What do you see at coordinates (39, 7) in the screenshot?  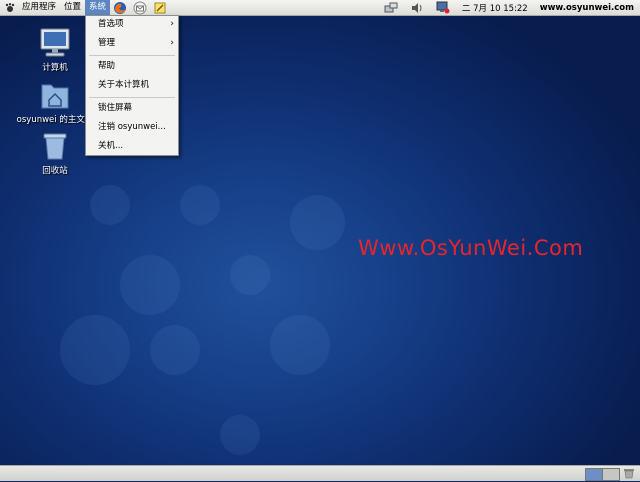 I see `menu-applications: 应用程序` at bounding box center [39, 7].